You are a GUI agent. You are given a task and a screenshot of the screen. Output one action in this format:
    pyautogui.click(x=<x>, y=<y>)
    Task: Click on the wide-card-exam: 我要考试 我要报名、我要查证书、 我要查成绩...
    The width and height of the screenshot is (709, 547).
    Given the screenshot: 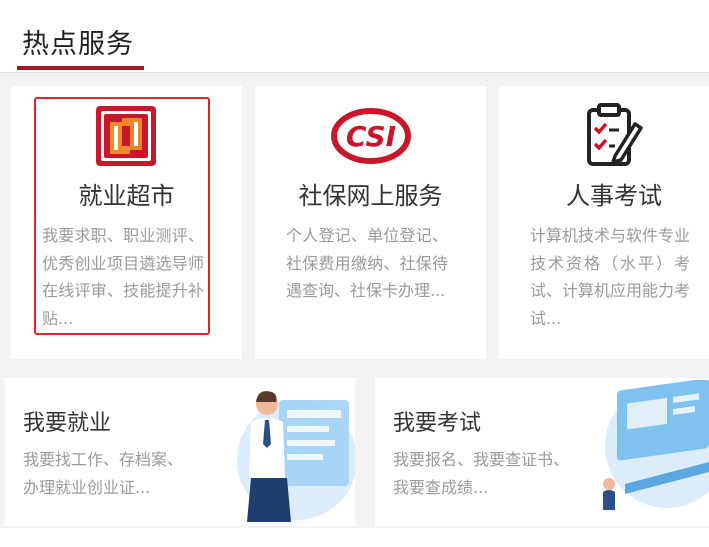 What is the action you would take?
    pyautogui.click(x=542, y=452)
    